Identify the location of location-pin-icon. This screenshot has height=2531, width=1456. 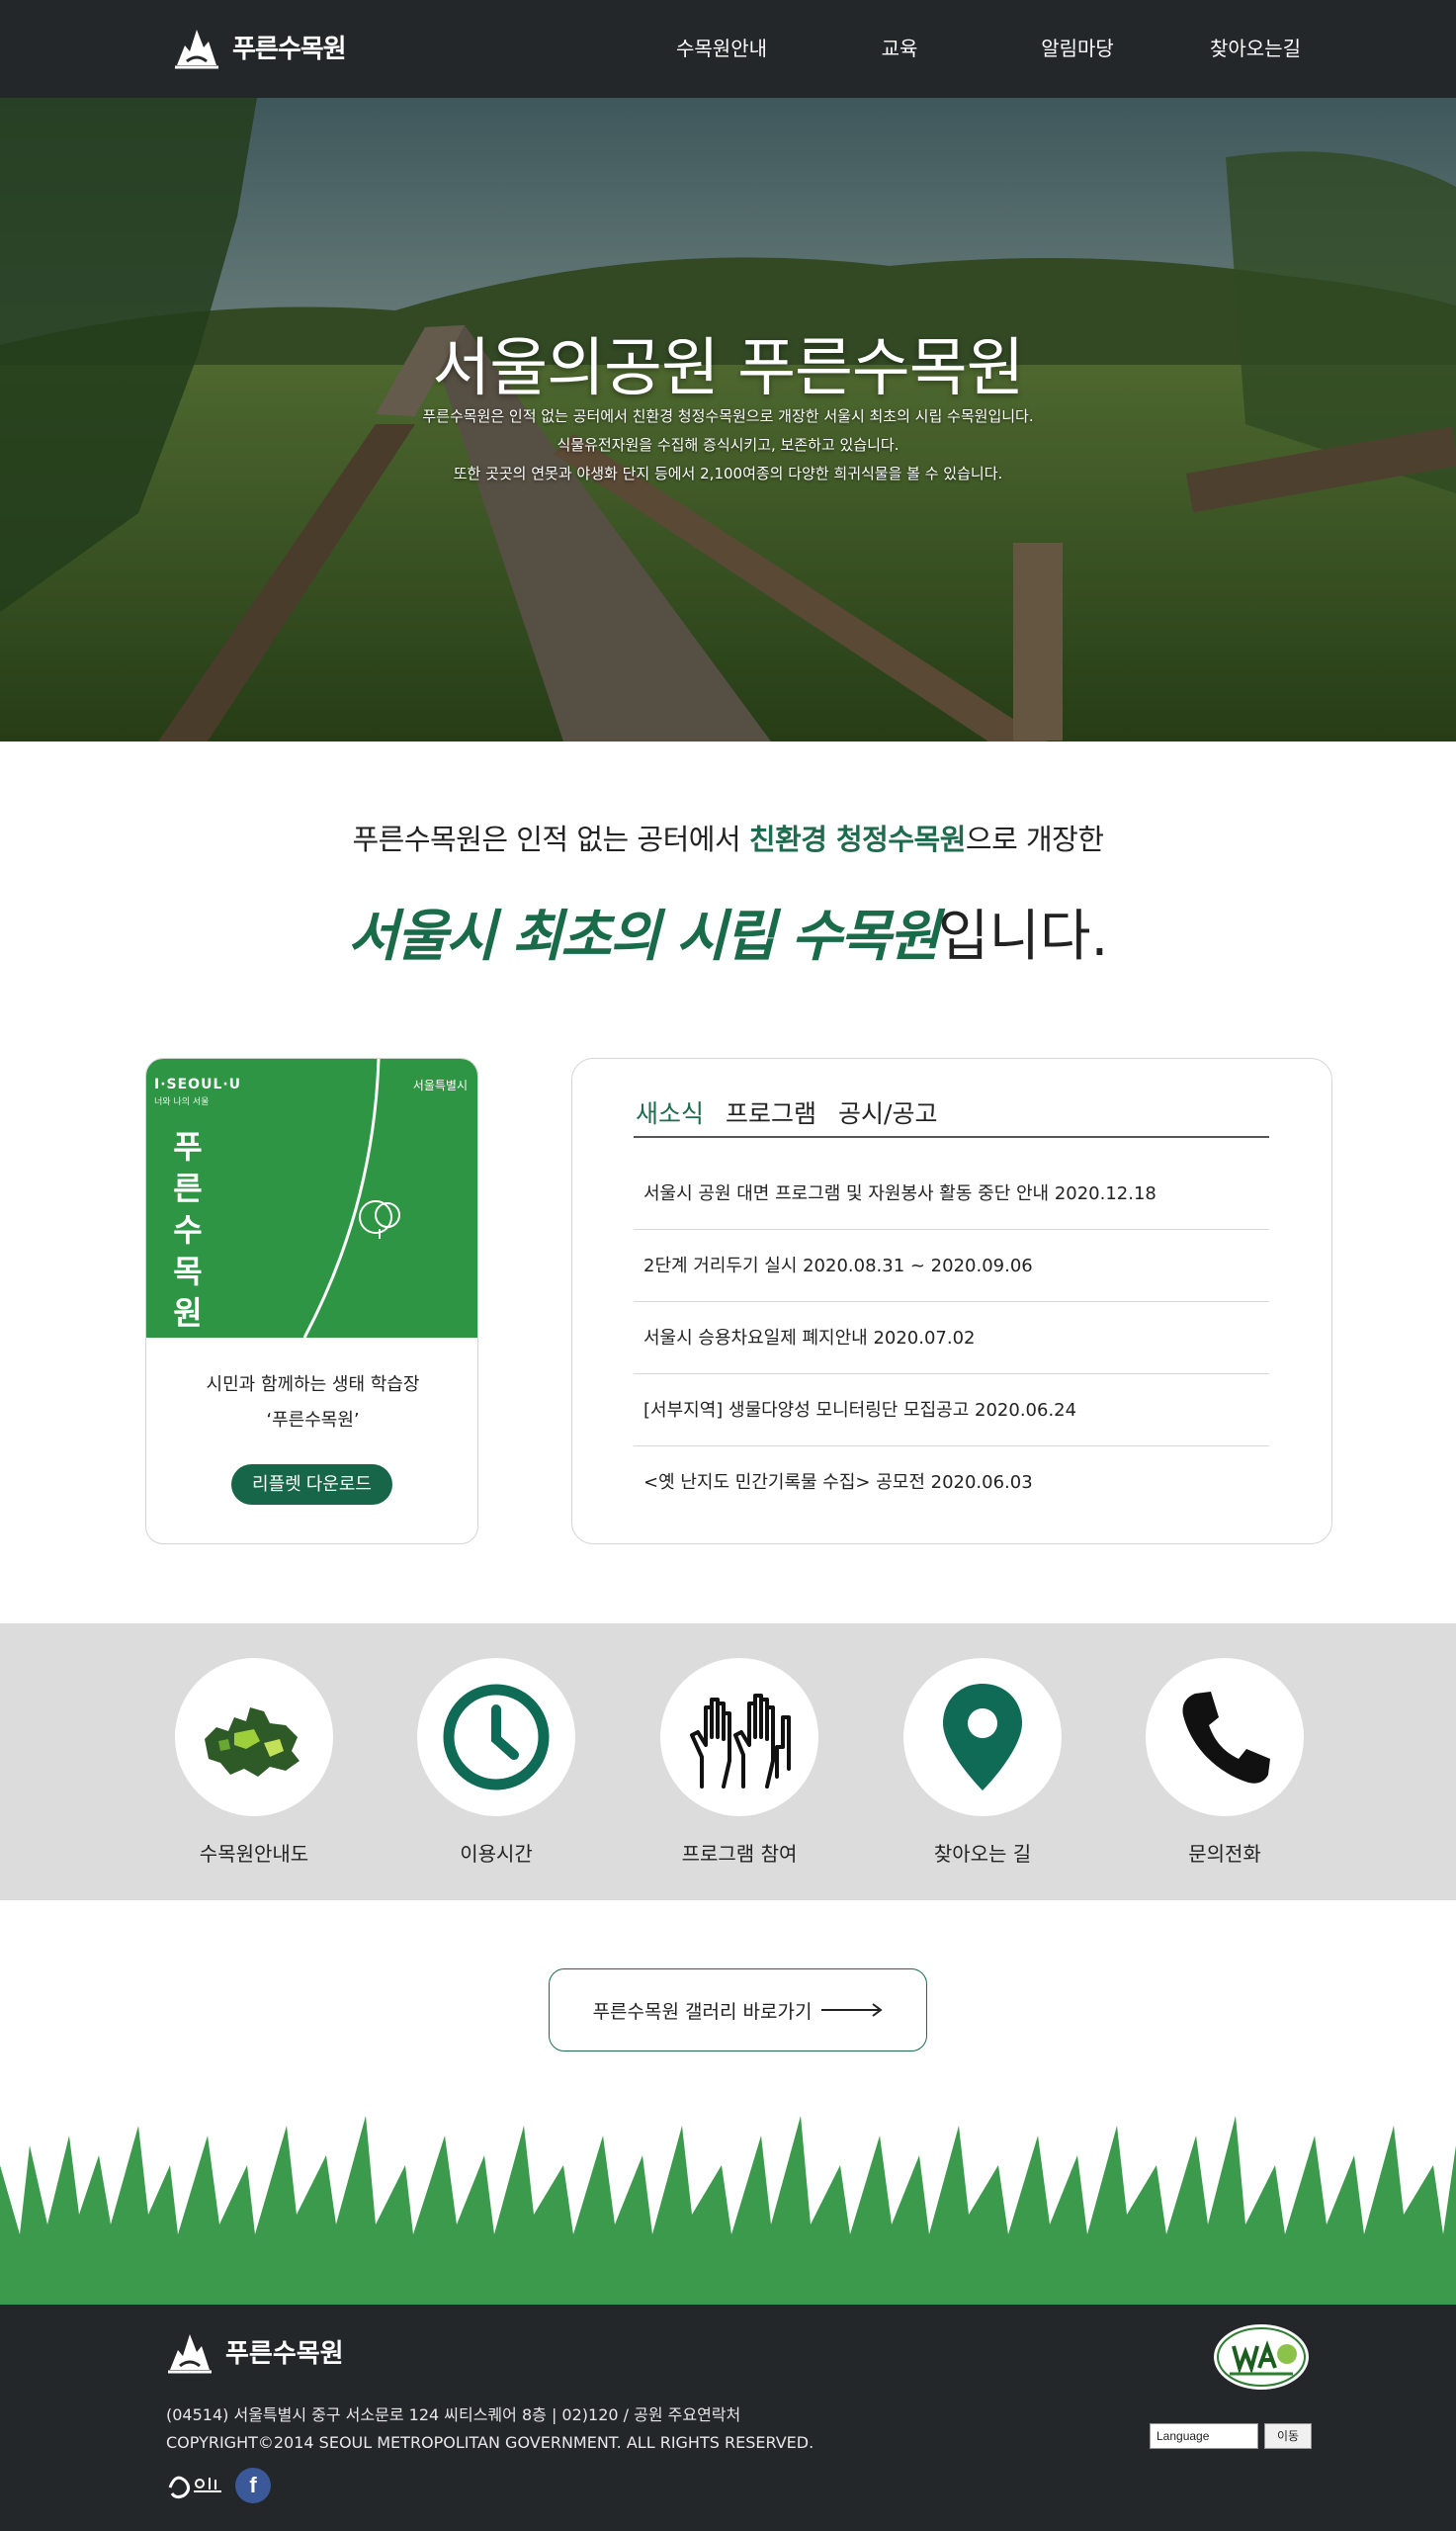
(982, 1737).